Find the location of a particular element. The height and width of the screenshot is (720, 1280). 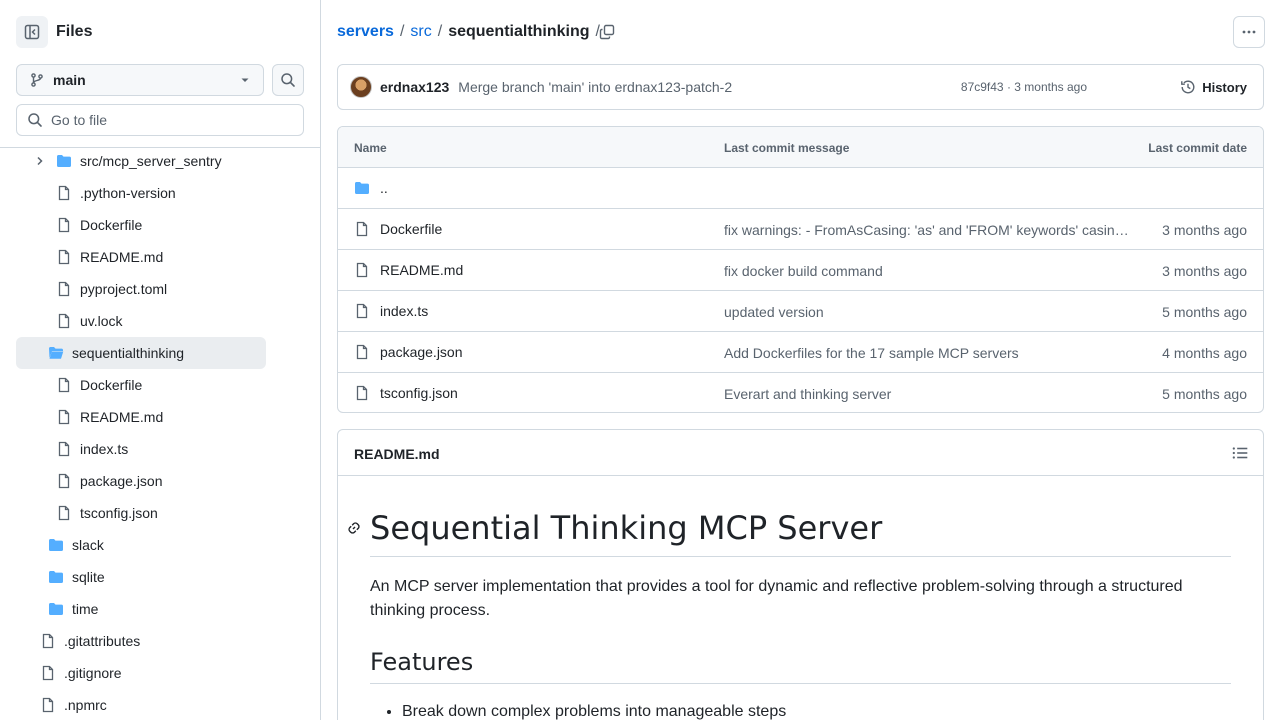

file-link: index.ts is located at coordinates (391, 311).